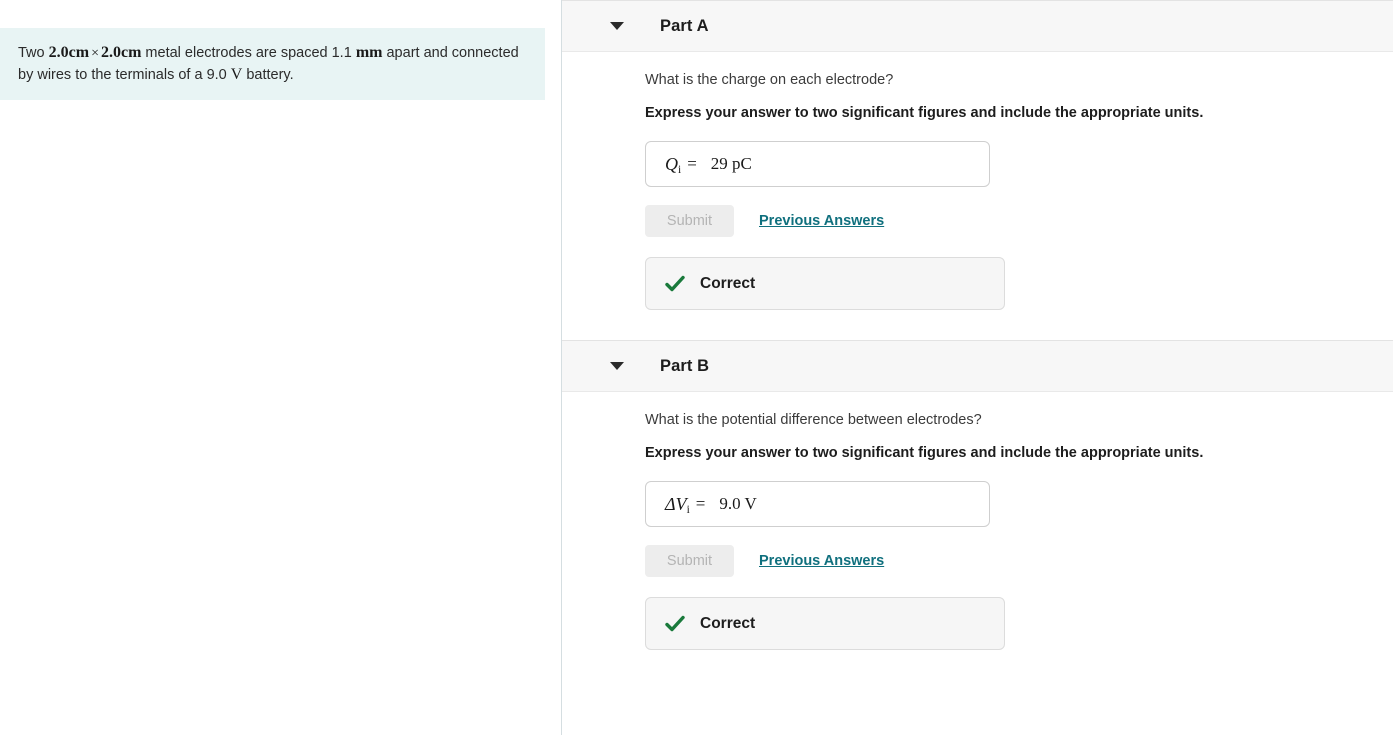  Describe the element at coordinates (33, 53) in the screenshot. I see `problem-lead: Two` at that location.